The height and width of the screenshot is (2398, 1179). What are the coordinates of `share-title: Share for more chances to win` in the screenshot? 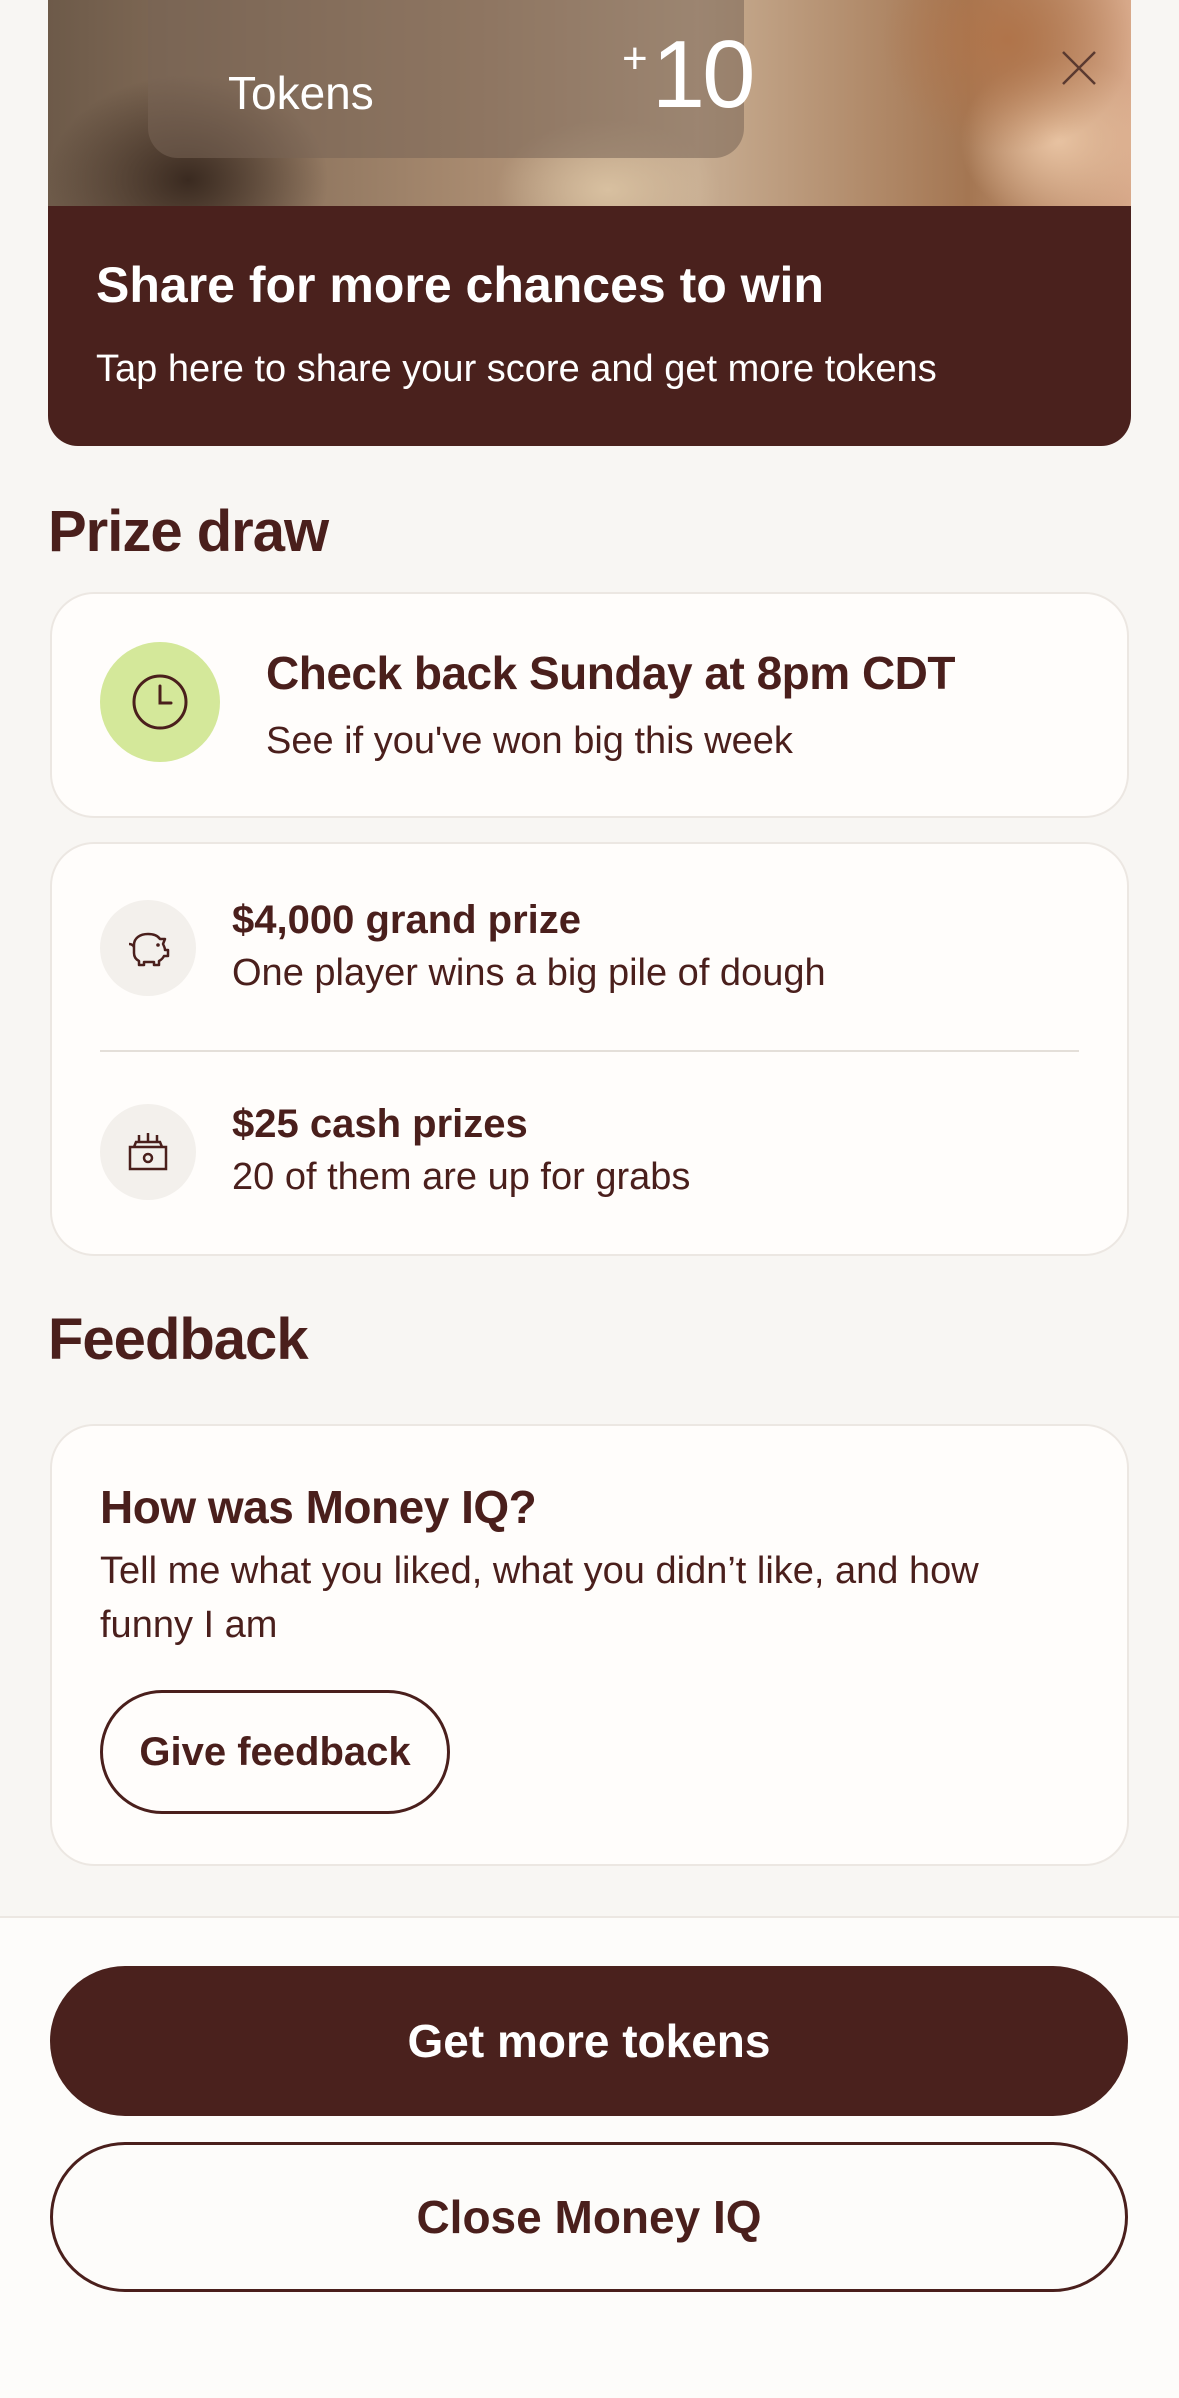 It's located at (460, 285).